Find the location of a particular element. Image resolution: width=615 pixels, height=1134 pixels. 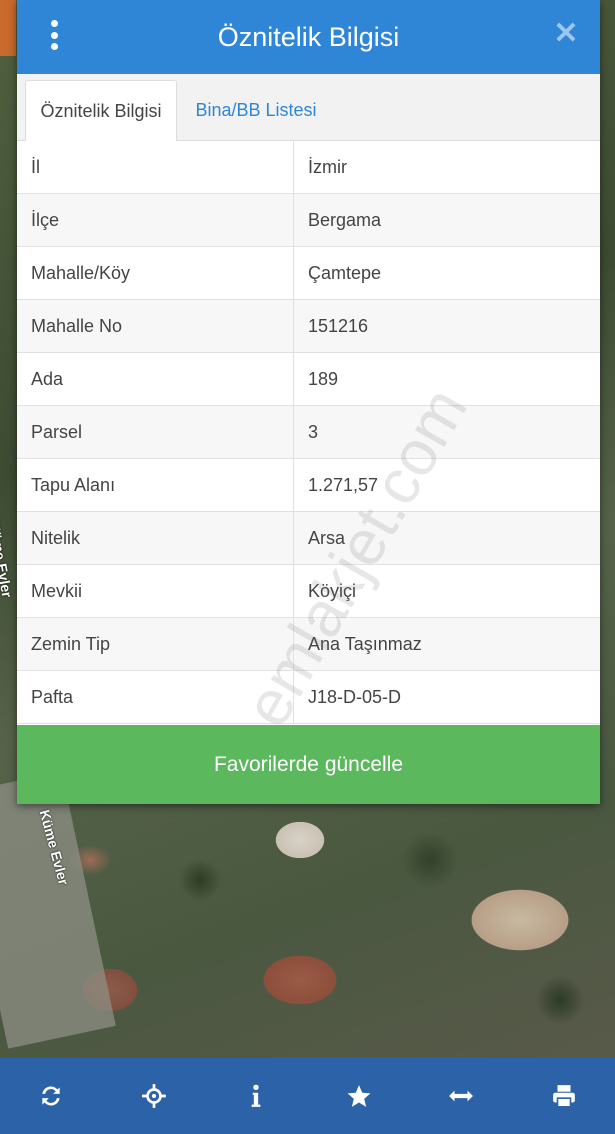

bottom-toolbar is located at coordinates (307, 1096).